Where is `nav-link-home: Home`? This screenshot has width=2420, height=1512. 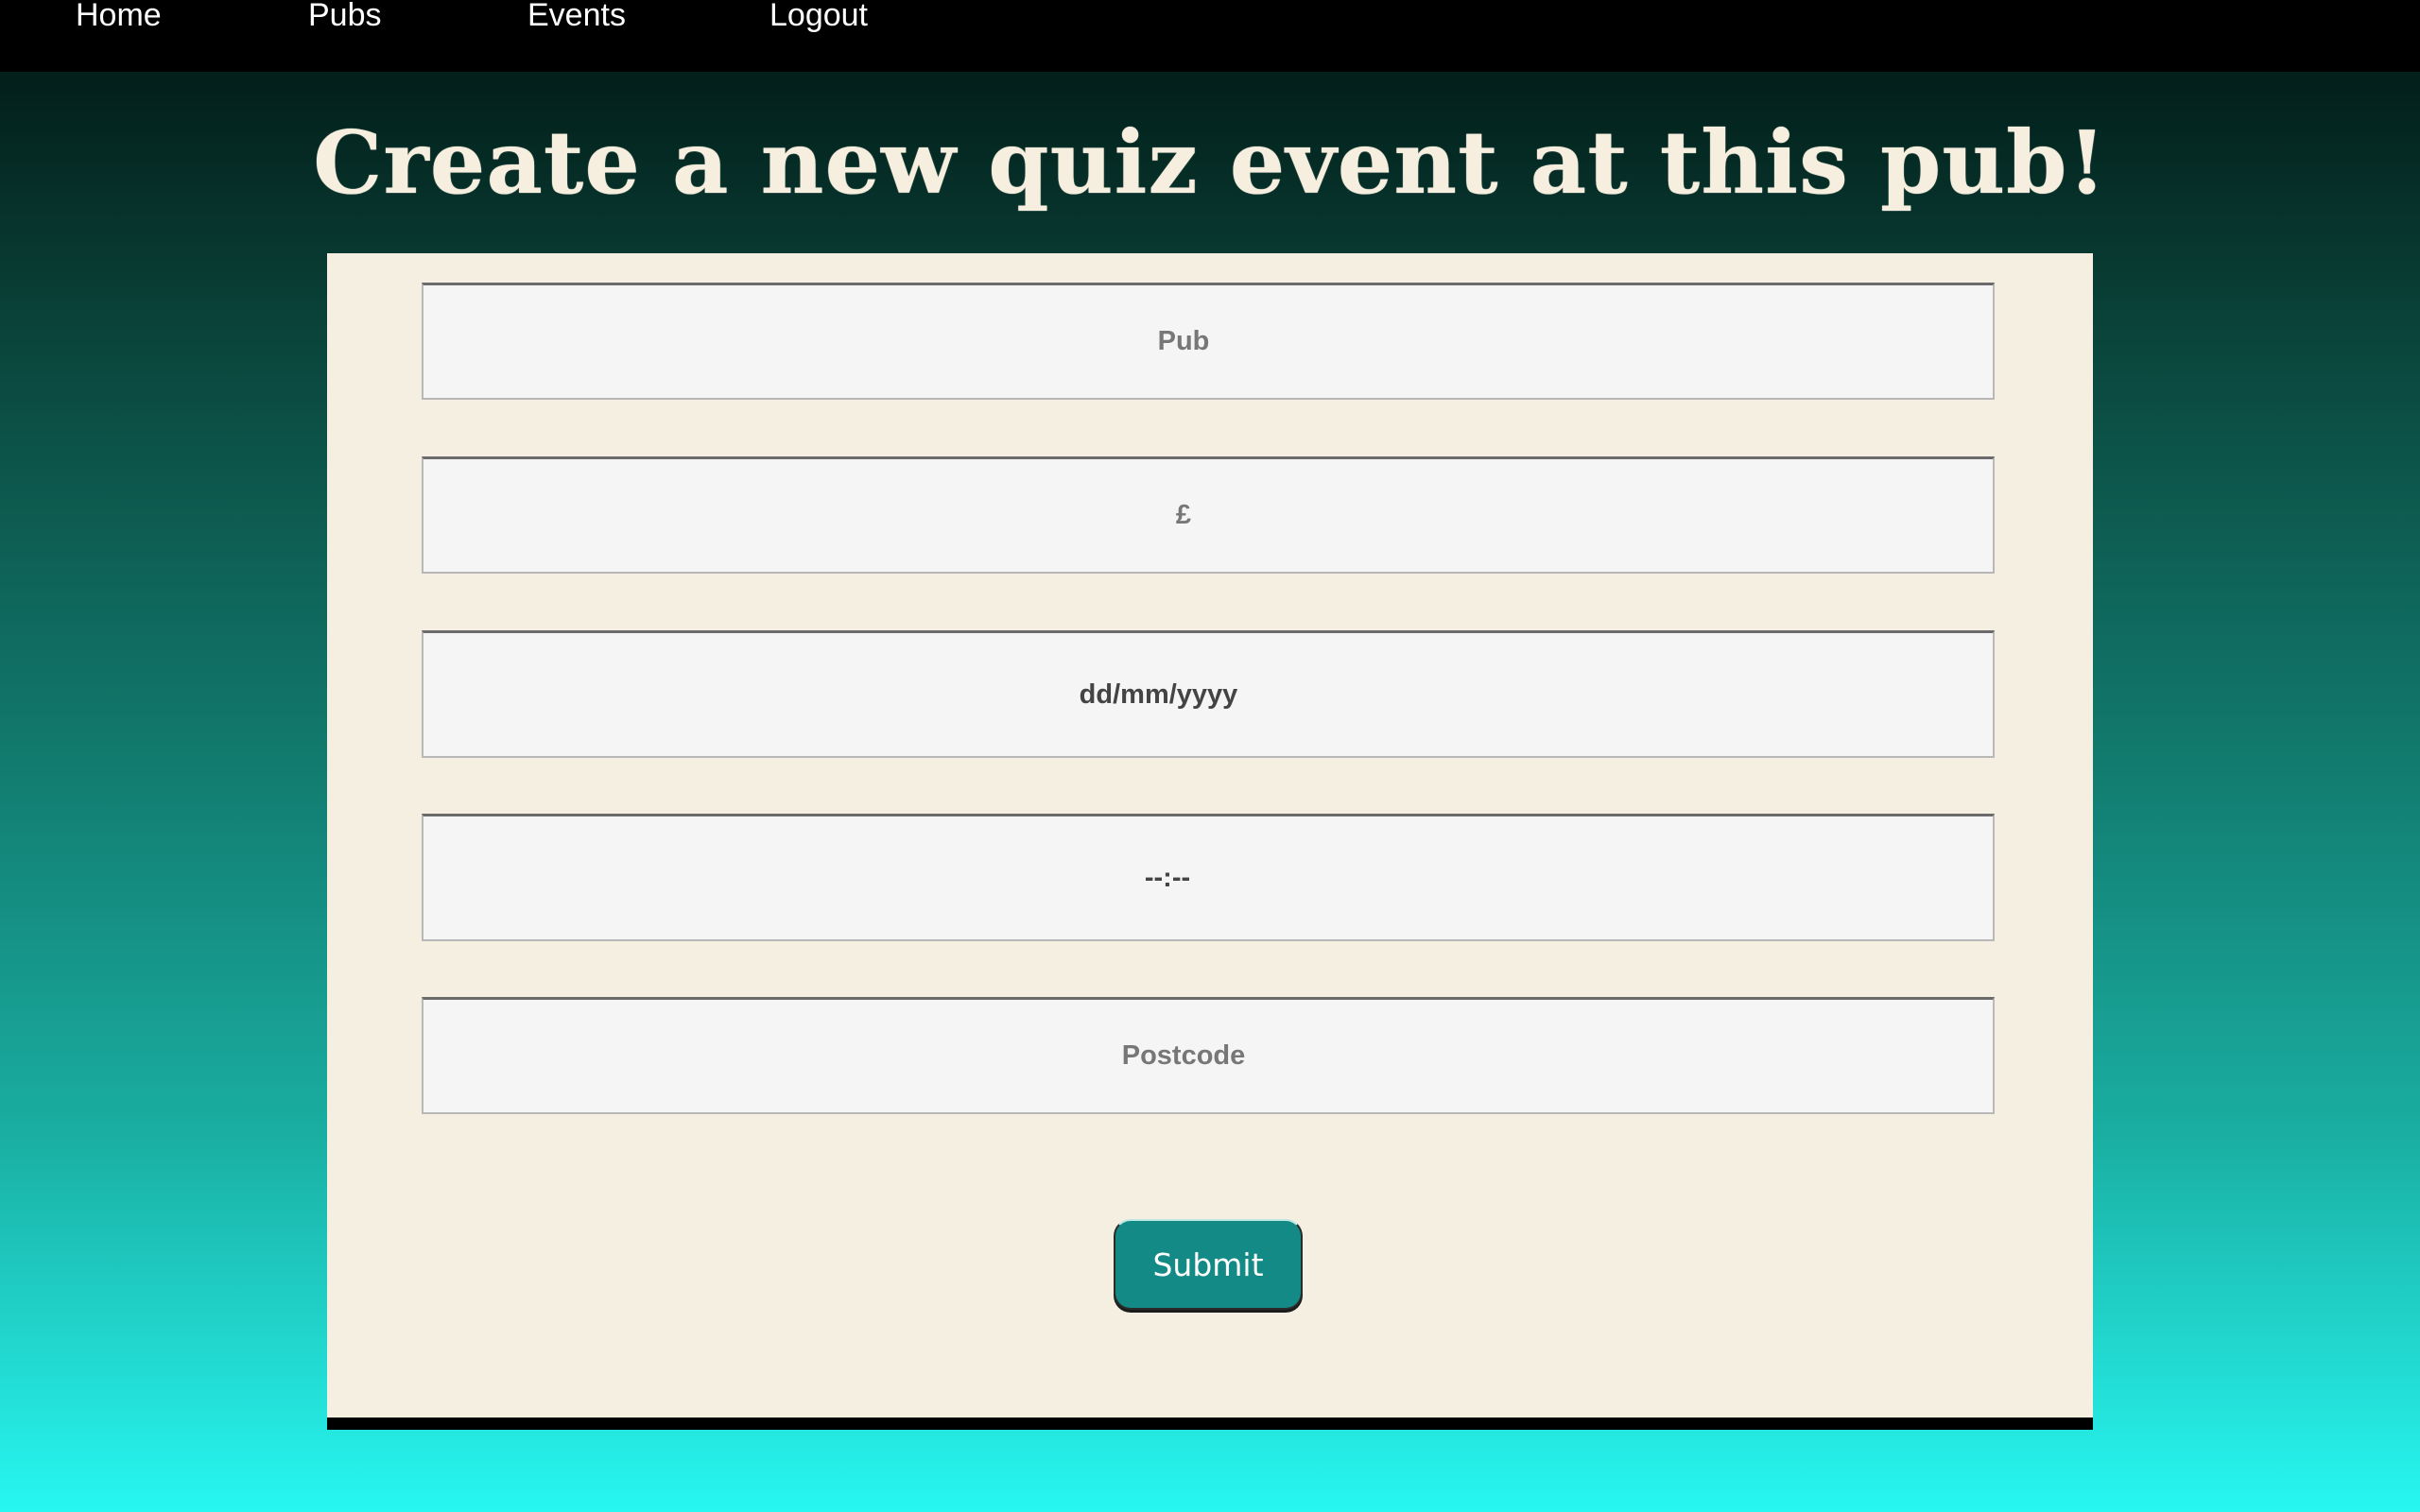 nav-link-home: Home is located at coordinates (119, 18).